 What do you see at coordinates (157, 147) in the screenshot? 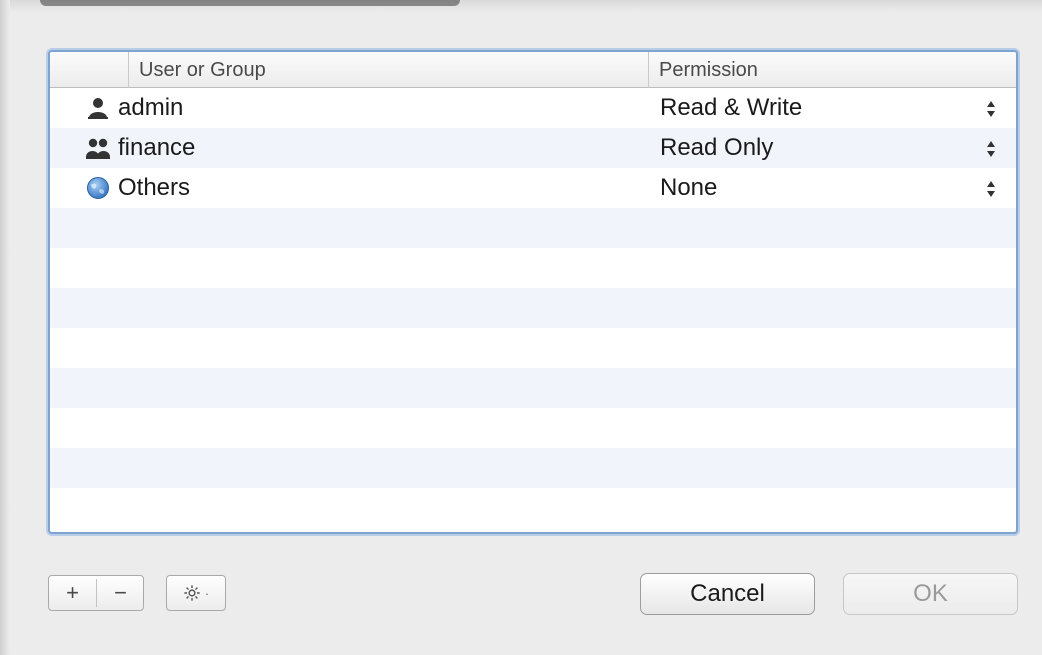
I see `group-name: finance` at bounding box center [157, 147].